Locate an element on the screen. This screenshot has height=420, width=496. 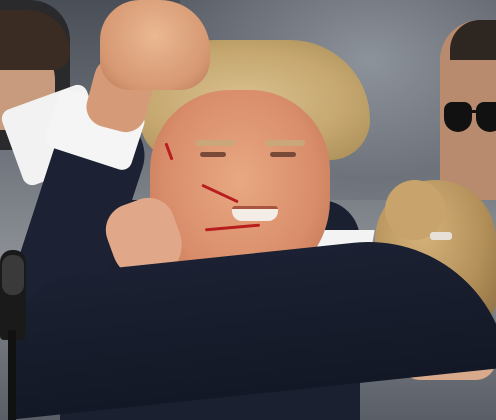
raised-fist is located at coordinates (155, 45).